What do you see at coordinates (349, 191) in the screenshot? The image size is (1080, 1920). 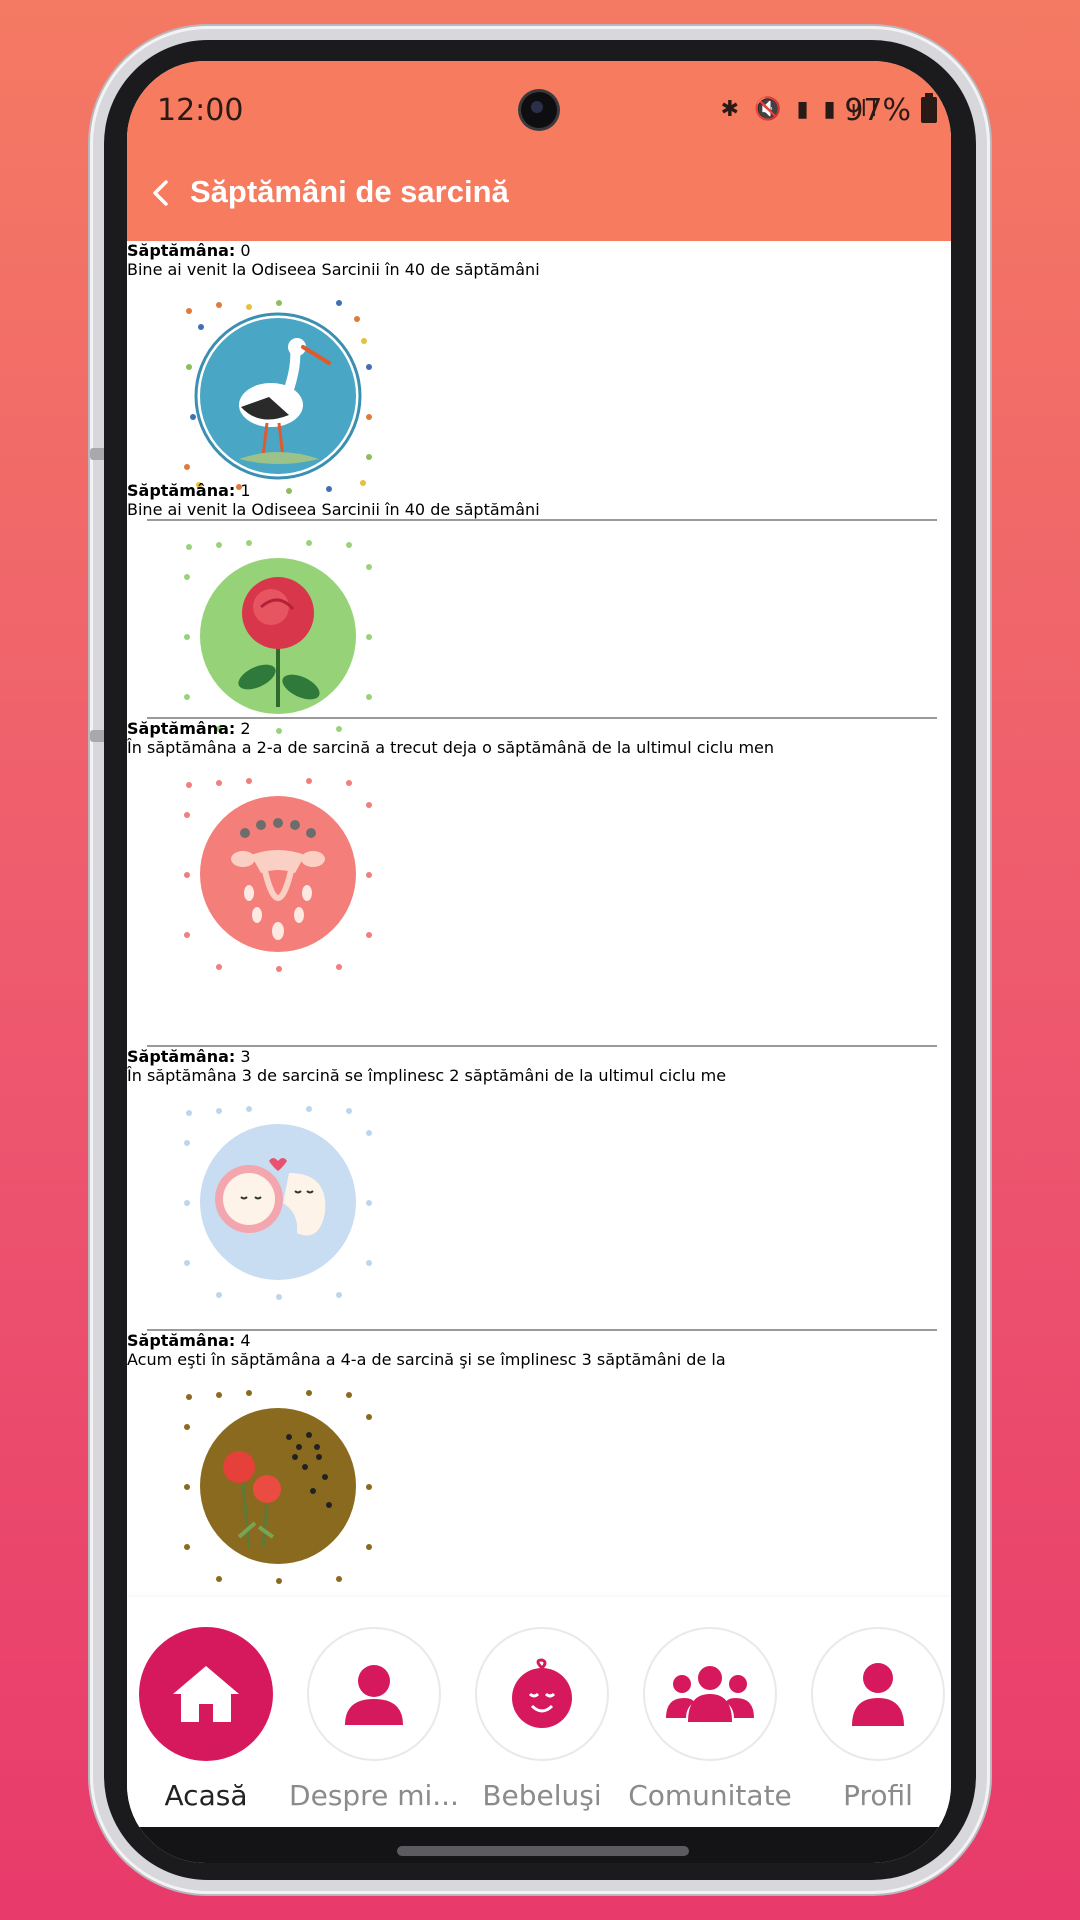 I see `page-title: Săptămâni de sarcină` at bounding box center [349, 191].